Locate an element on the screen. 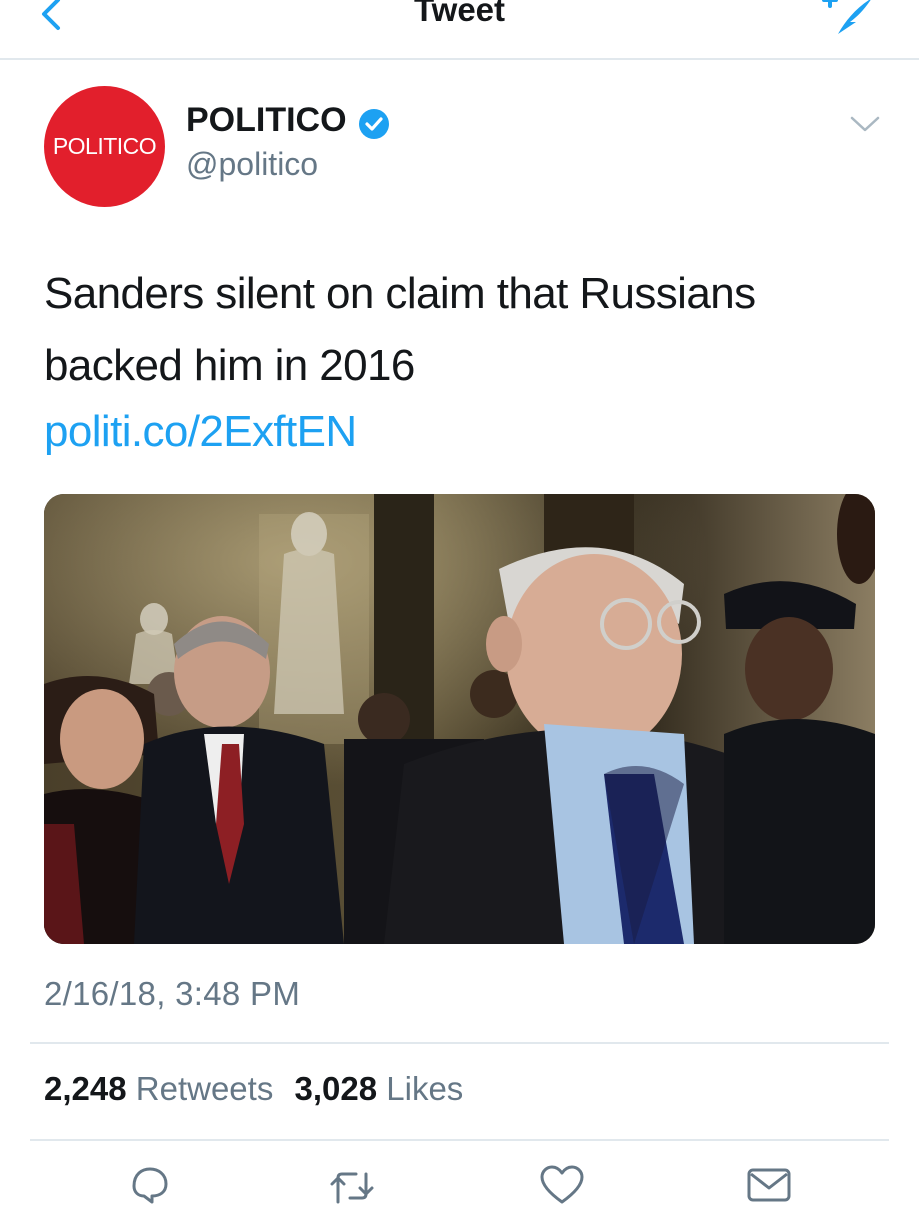 Image resolution: width=919 pixels, height=1209 pixels. like-icon is located at coordinates (562, 1184).